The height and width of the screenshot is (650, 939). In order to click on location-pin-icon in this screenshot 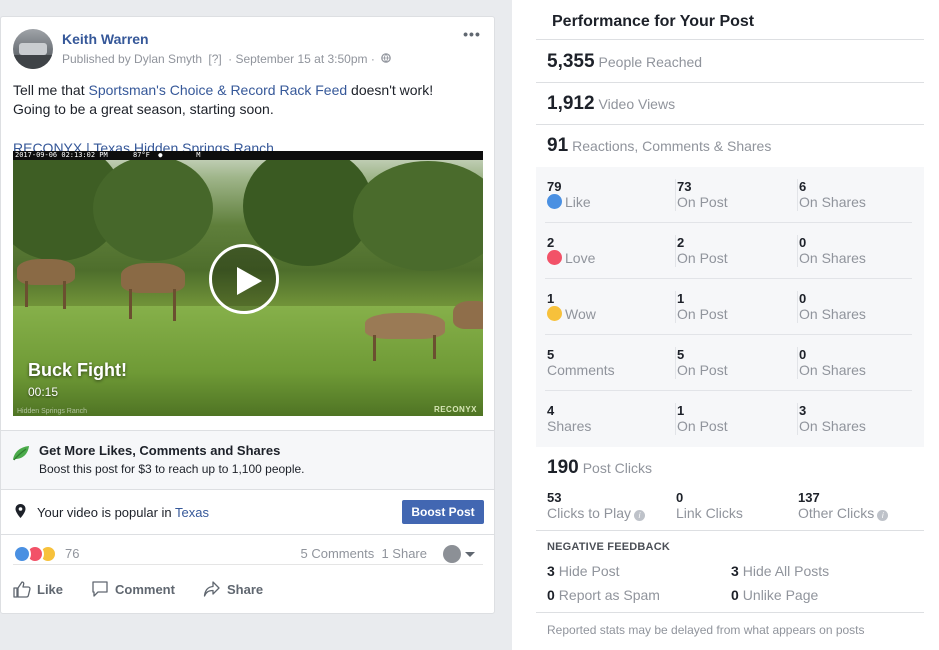, I will do `click(20, 511)`.